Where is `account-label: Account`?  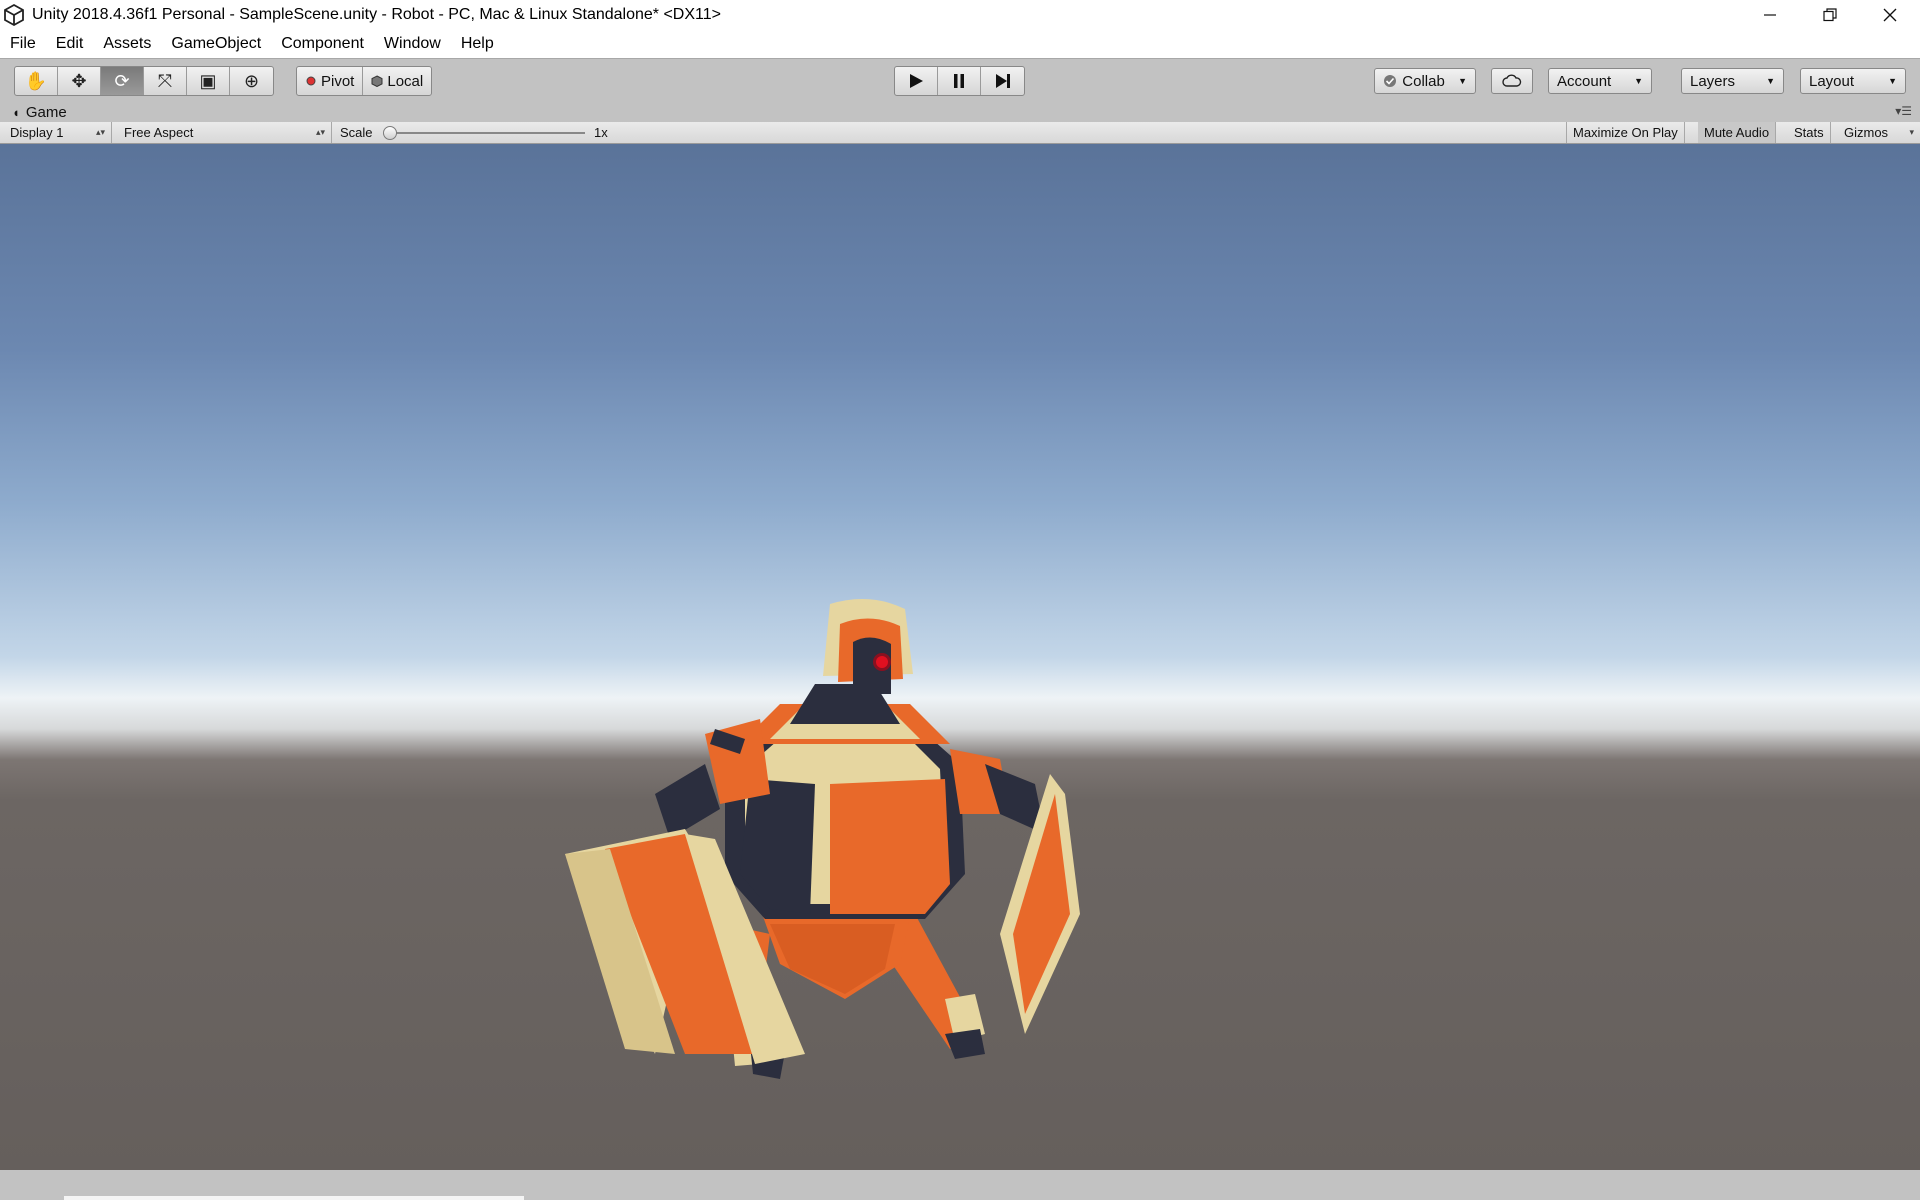
account-label: Account is located at coordinates (1584, 81).